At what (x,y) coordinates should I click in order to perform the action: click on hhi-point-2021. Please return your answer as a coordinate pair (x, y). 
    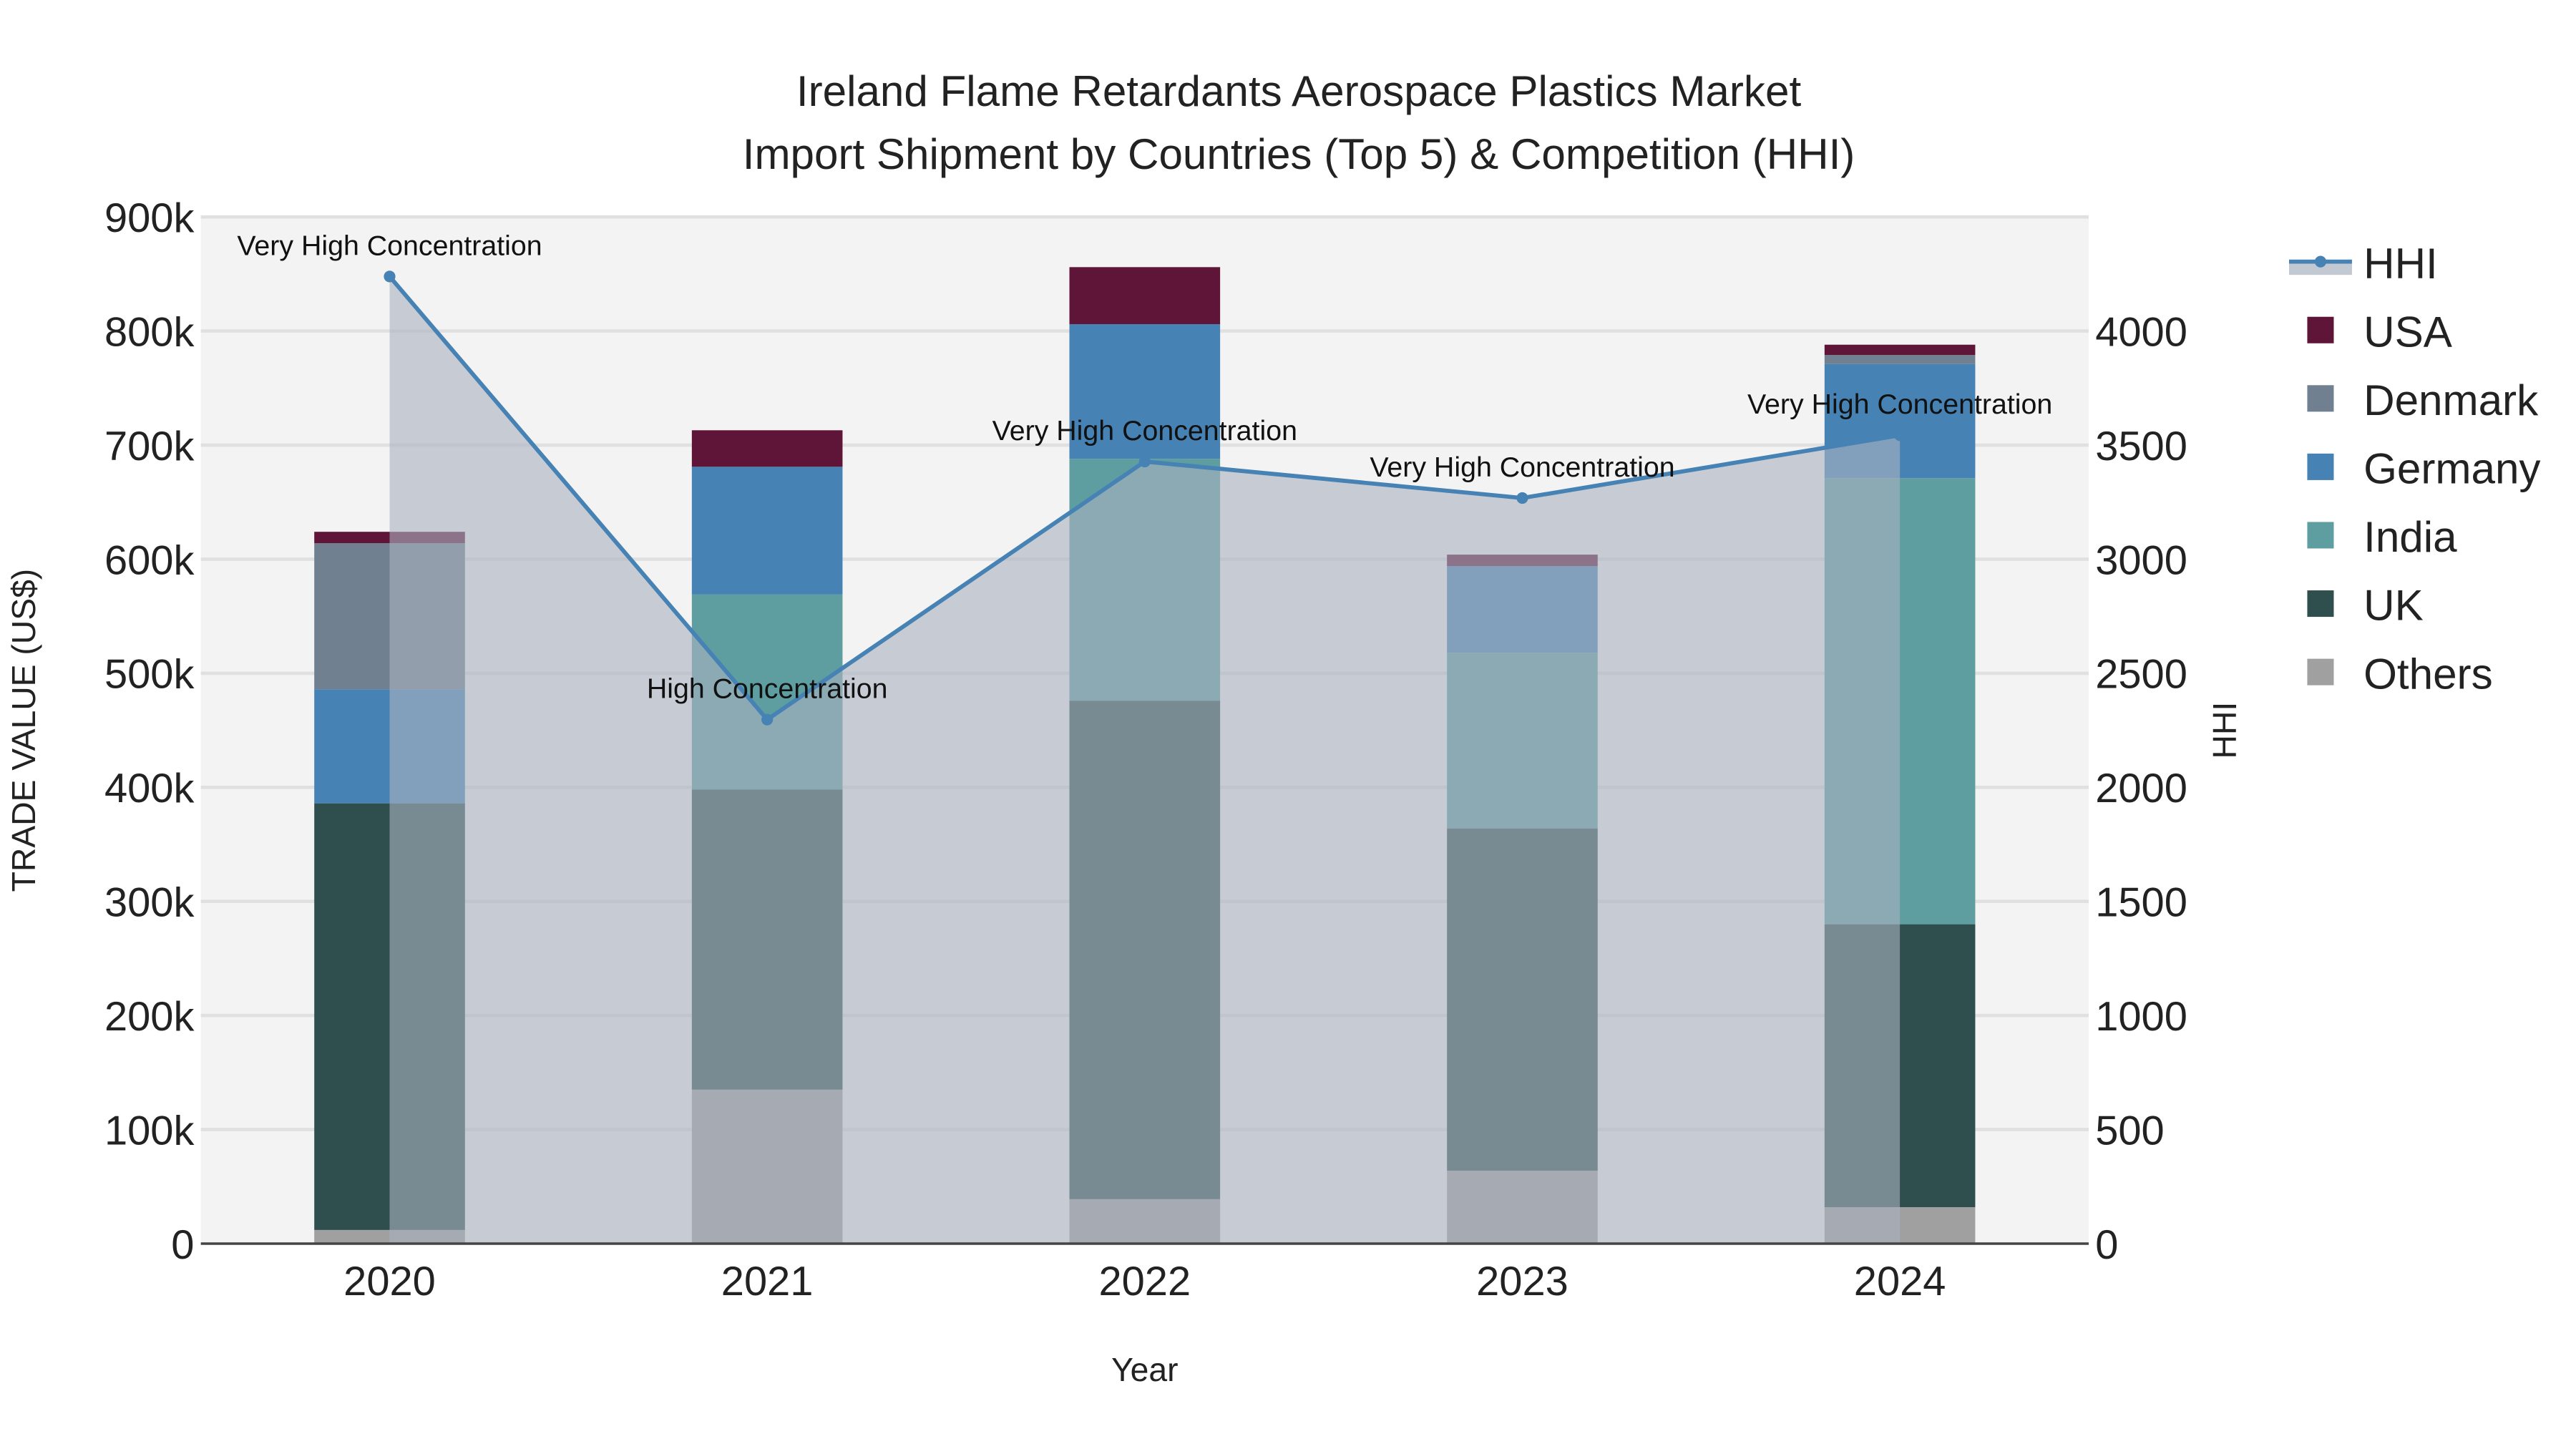
    Looking at the image, I should click on (767, 719).